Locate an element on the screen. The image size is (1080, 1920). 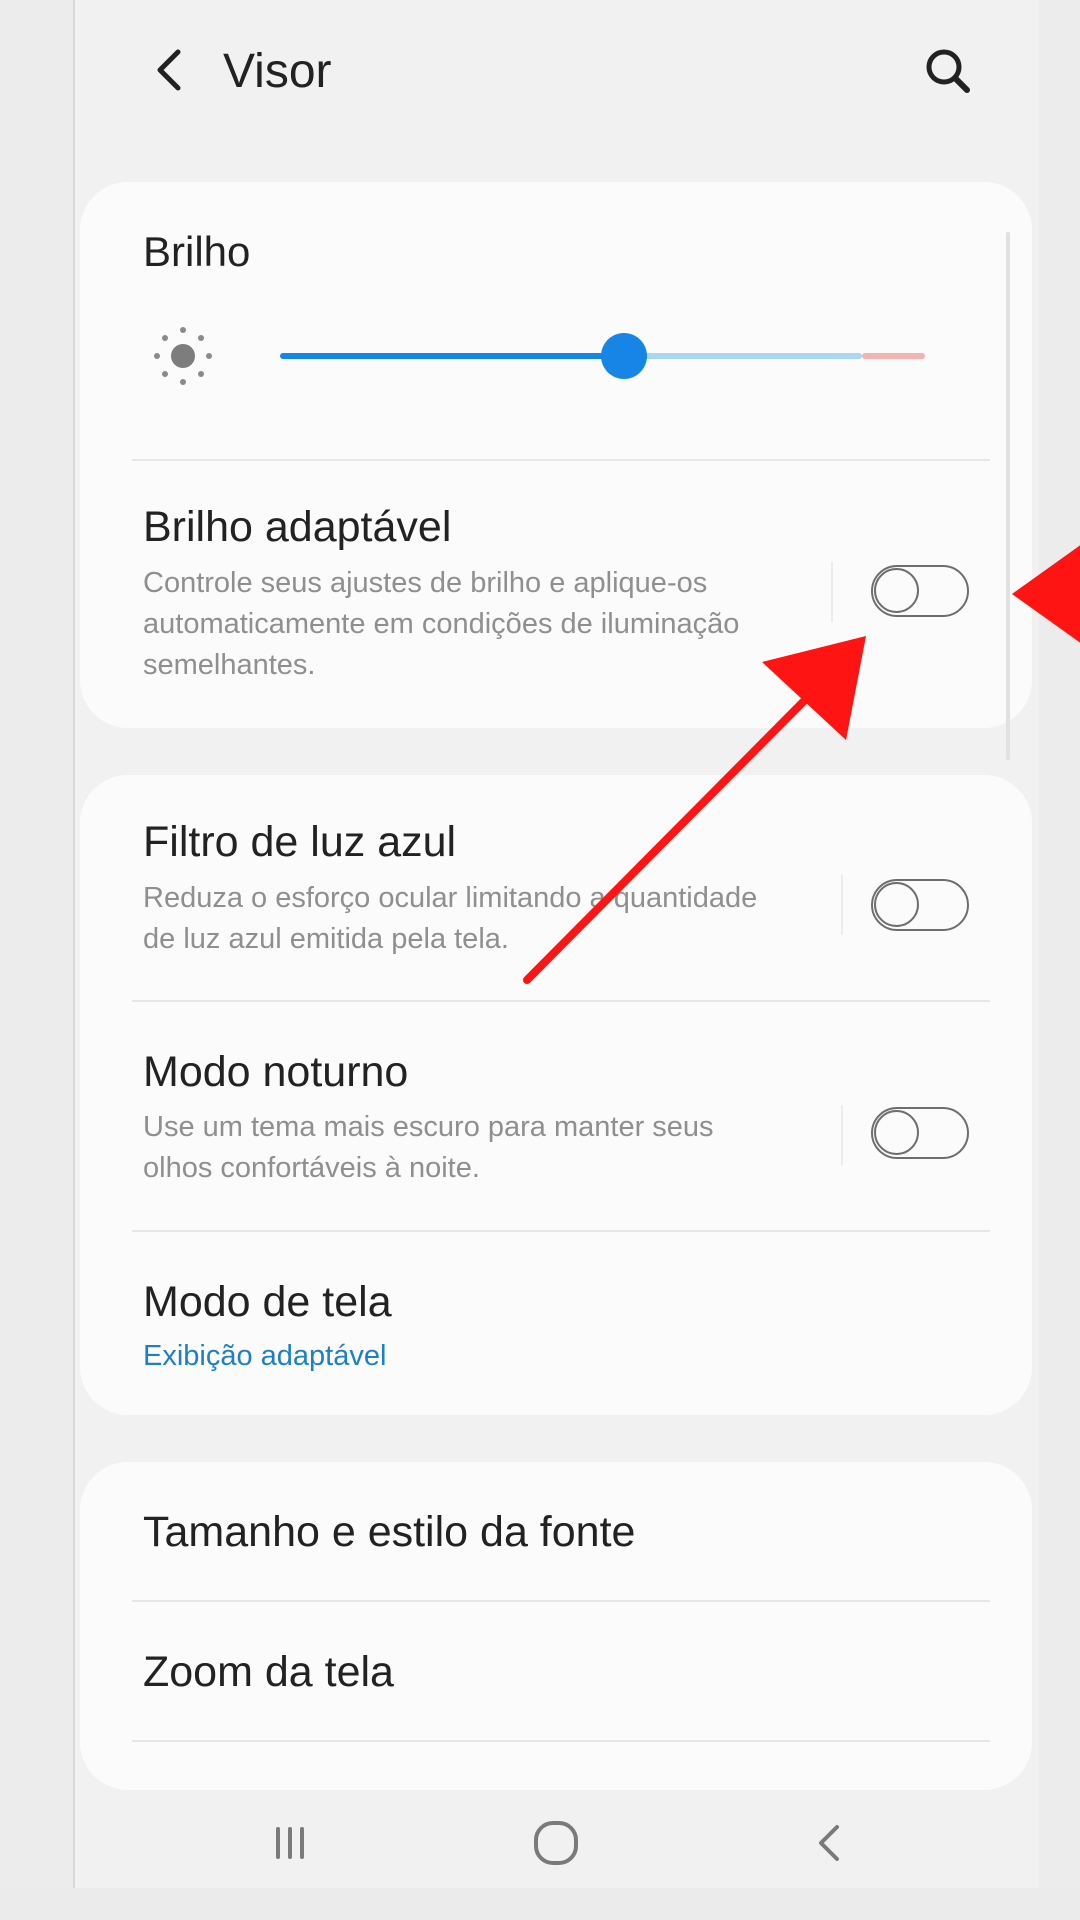
home-icon is located at coordinates (556, 1843).